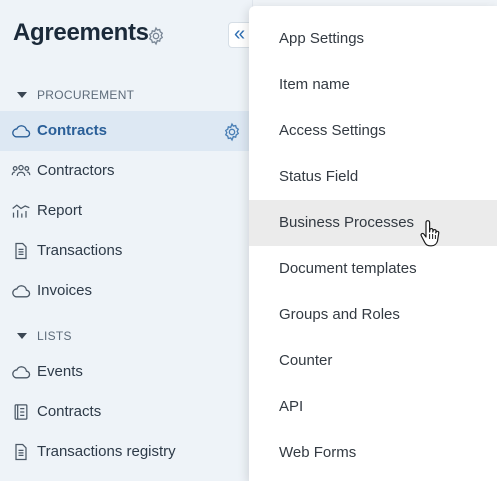  What do you see at coordinates (126, 211) in the screenshot?
I see `sidebar-item-report: Report` at bounding box center [126, 211].